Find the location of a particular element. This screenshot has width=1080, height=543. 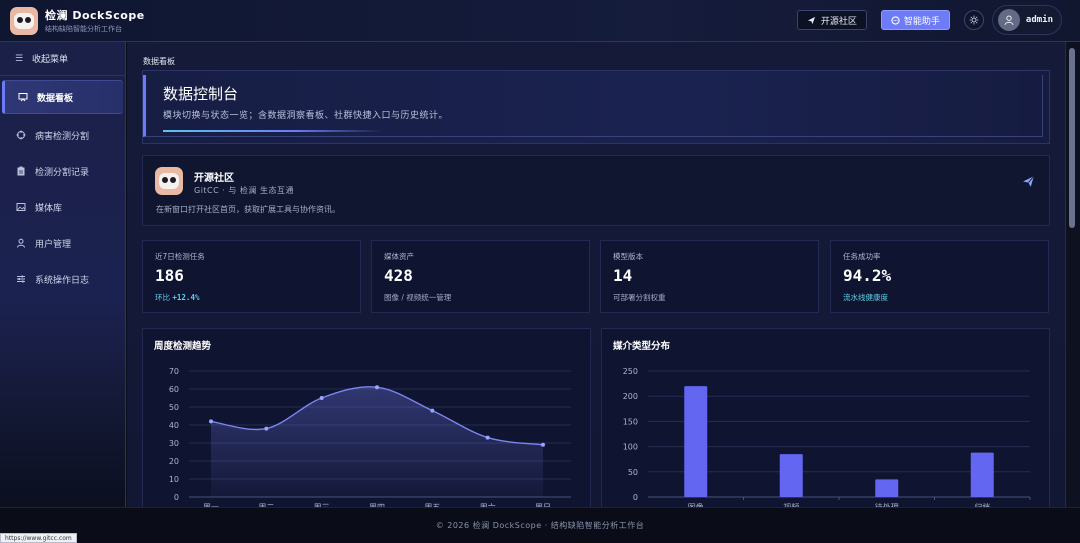

media-distribution-chart: 050100150200250图像视频待处理归档 is located at coordinates (827, 437).